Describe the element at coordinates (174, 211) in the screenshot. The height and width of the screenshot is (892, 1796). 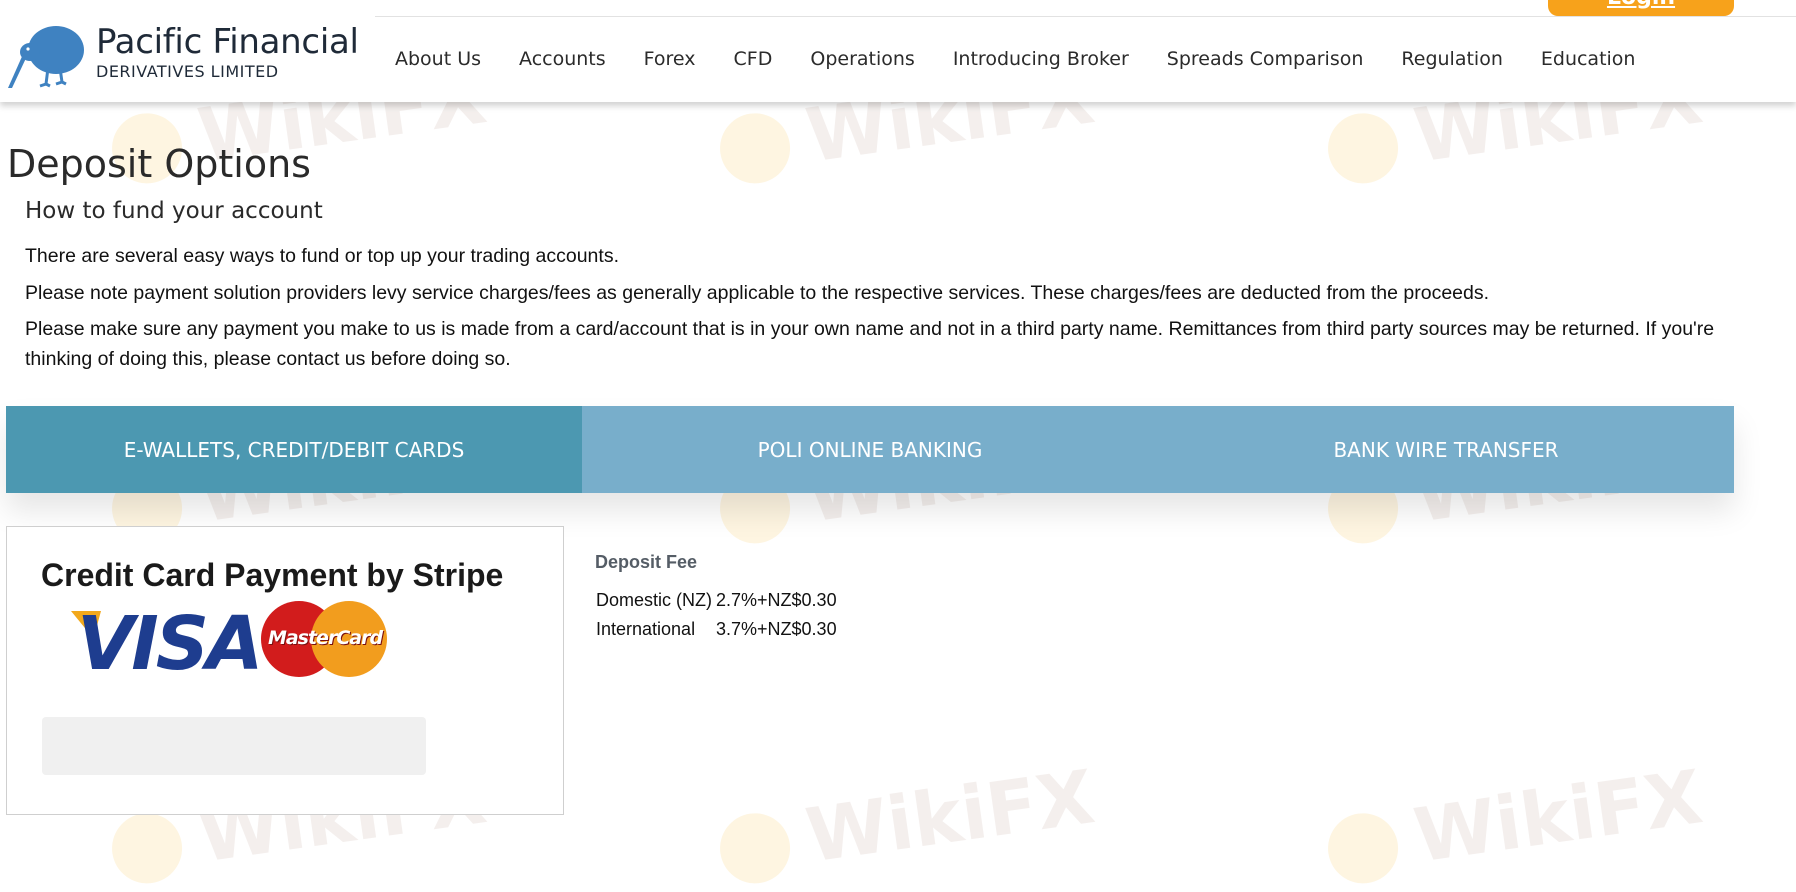
I see `page-subtitle: How to fund your account` at that location.